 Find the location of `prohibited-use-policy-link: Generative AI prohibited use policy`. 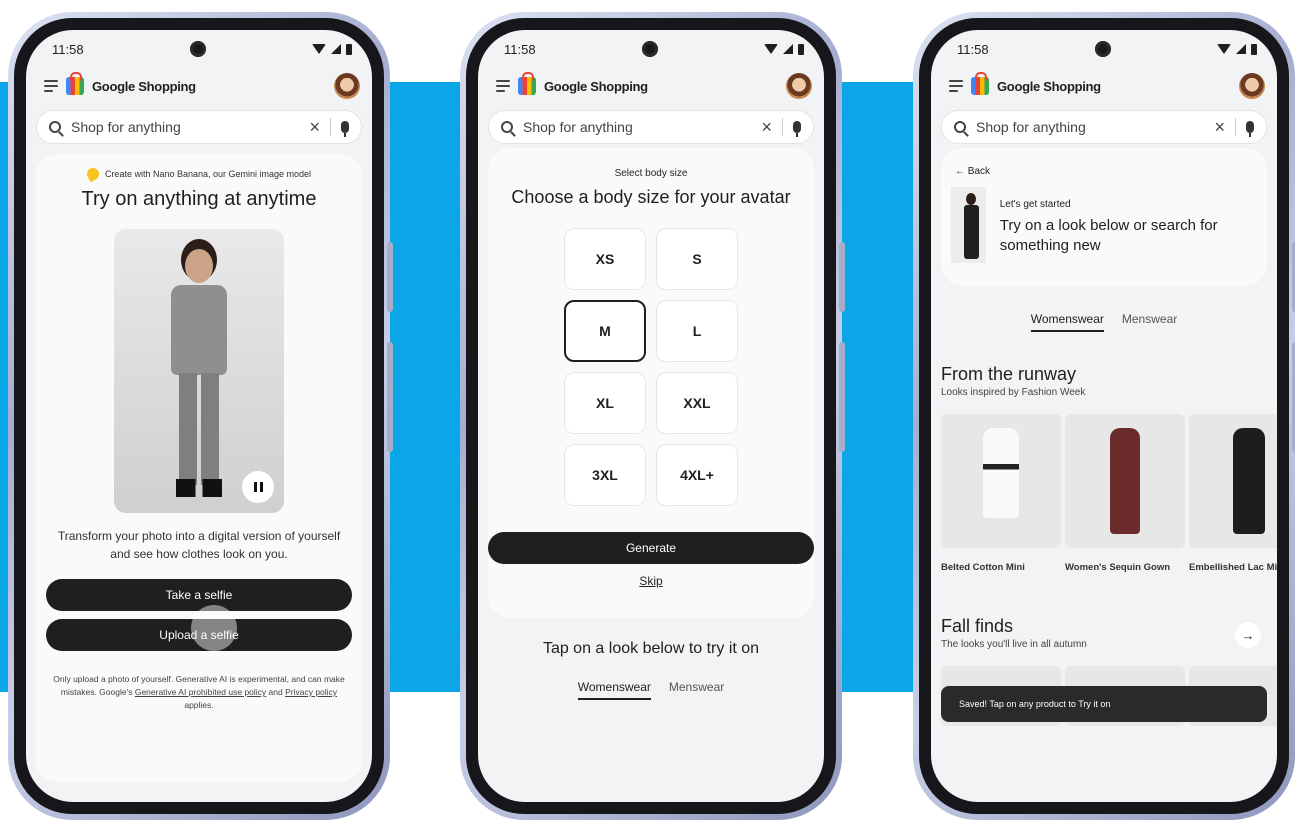

prohibited-use-policy-link: Generative AI prohibited use policy is located at coordinates (200, 692).